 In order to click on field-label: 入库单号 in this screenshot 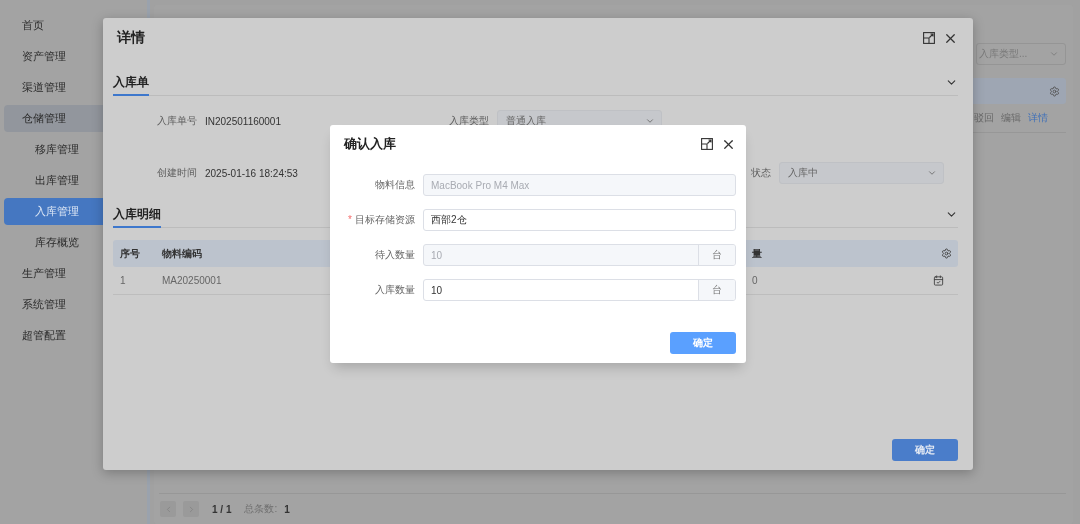, I will do `click(177, 121)`.